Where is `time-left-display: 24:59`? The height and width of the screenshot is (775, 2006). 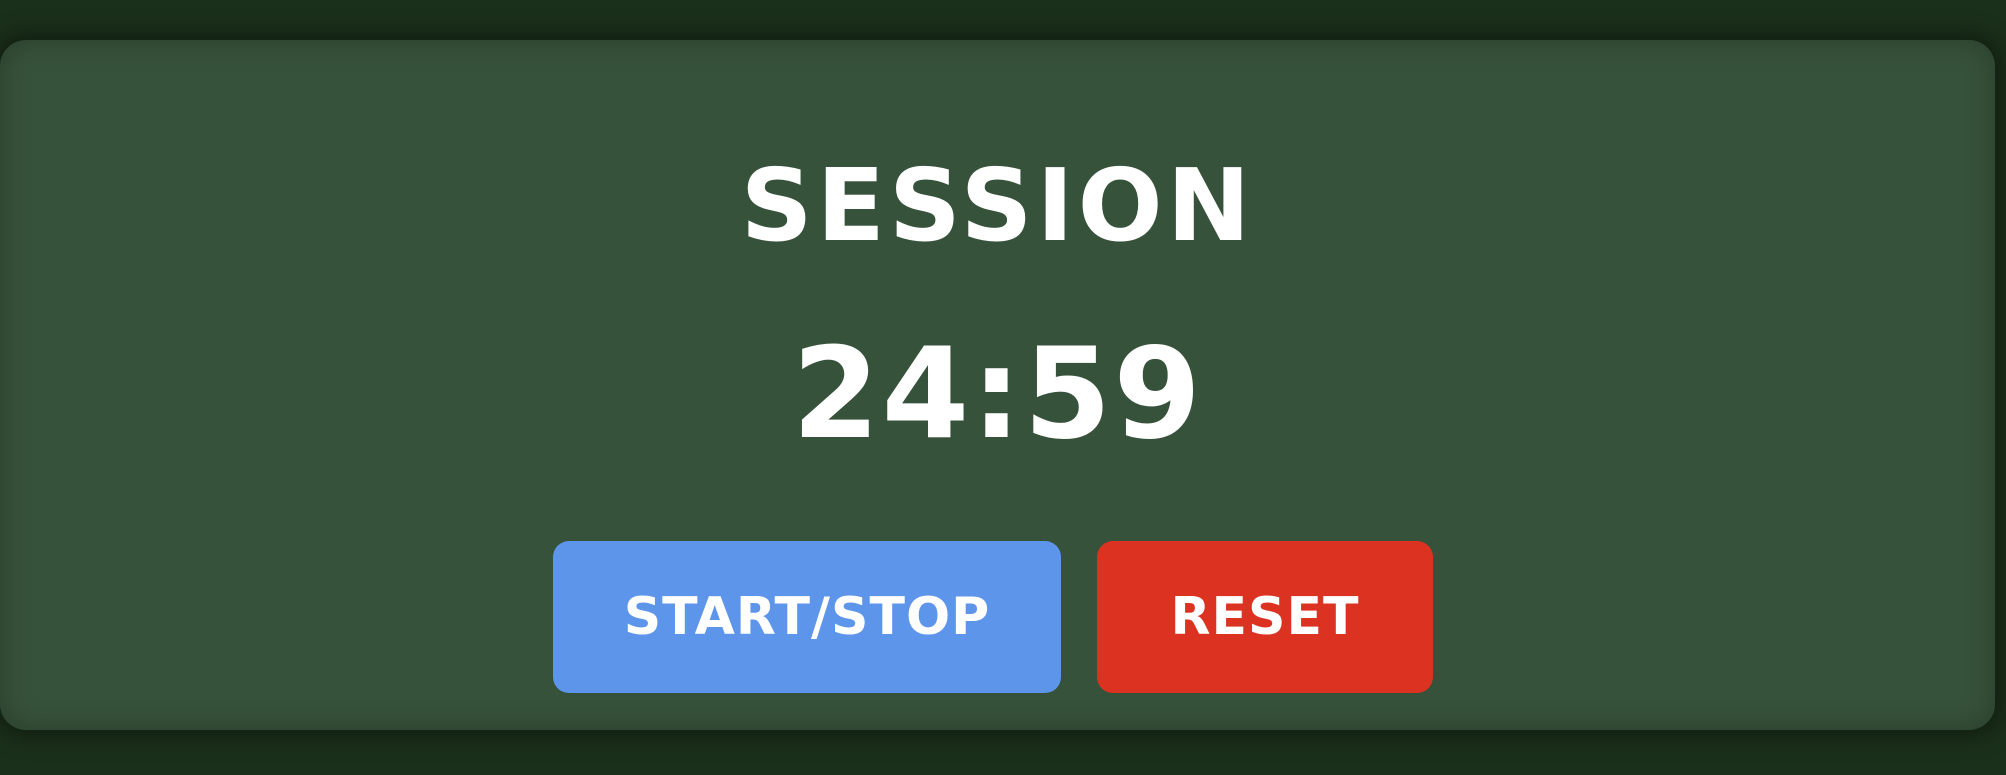
time-left-display: 24:59 is located at coordinates (997, 393).